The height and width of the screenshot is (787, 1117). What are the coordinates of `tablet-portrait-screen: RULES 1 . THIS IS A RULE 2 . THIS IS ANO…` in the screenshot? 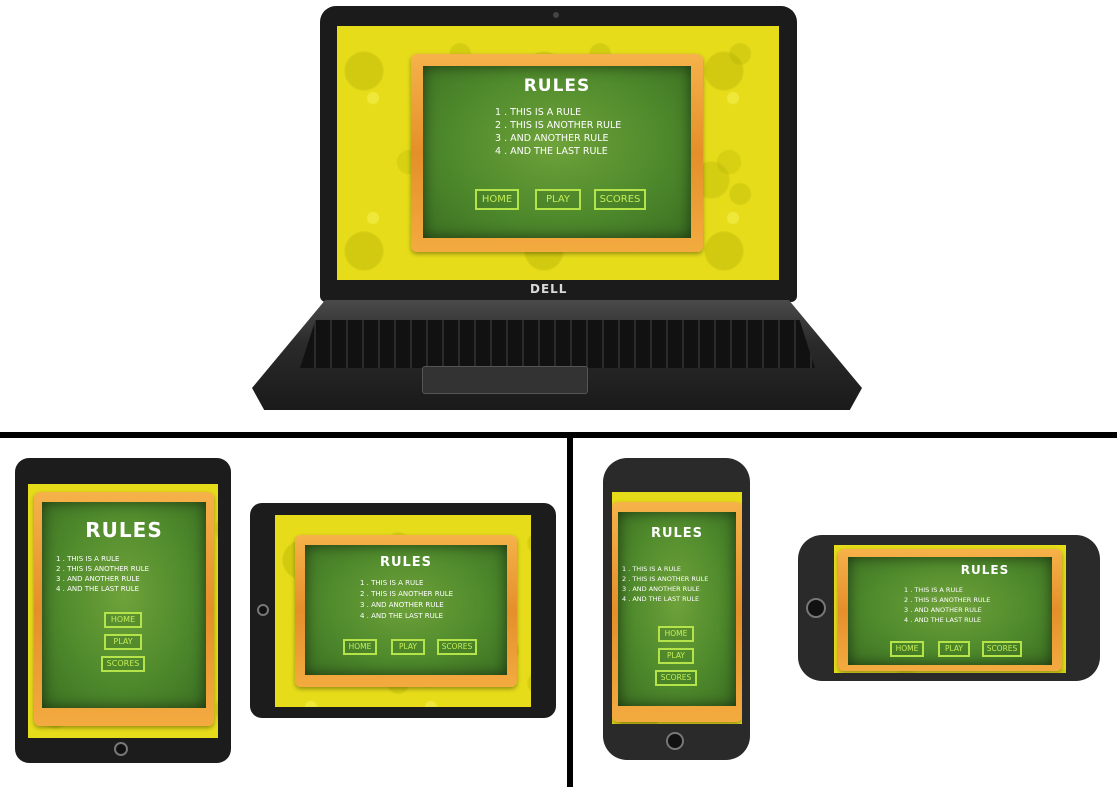 It's located at (123, 611).